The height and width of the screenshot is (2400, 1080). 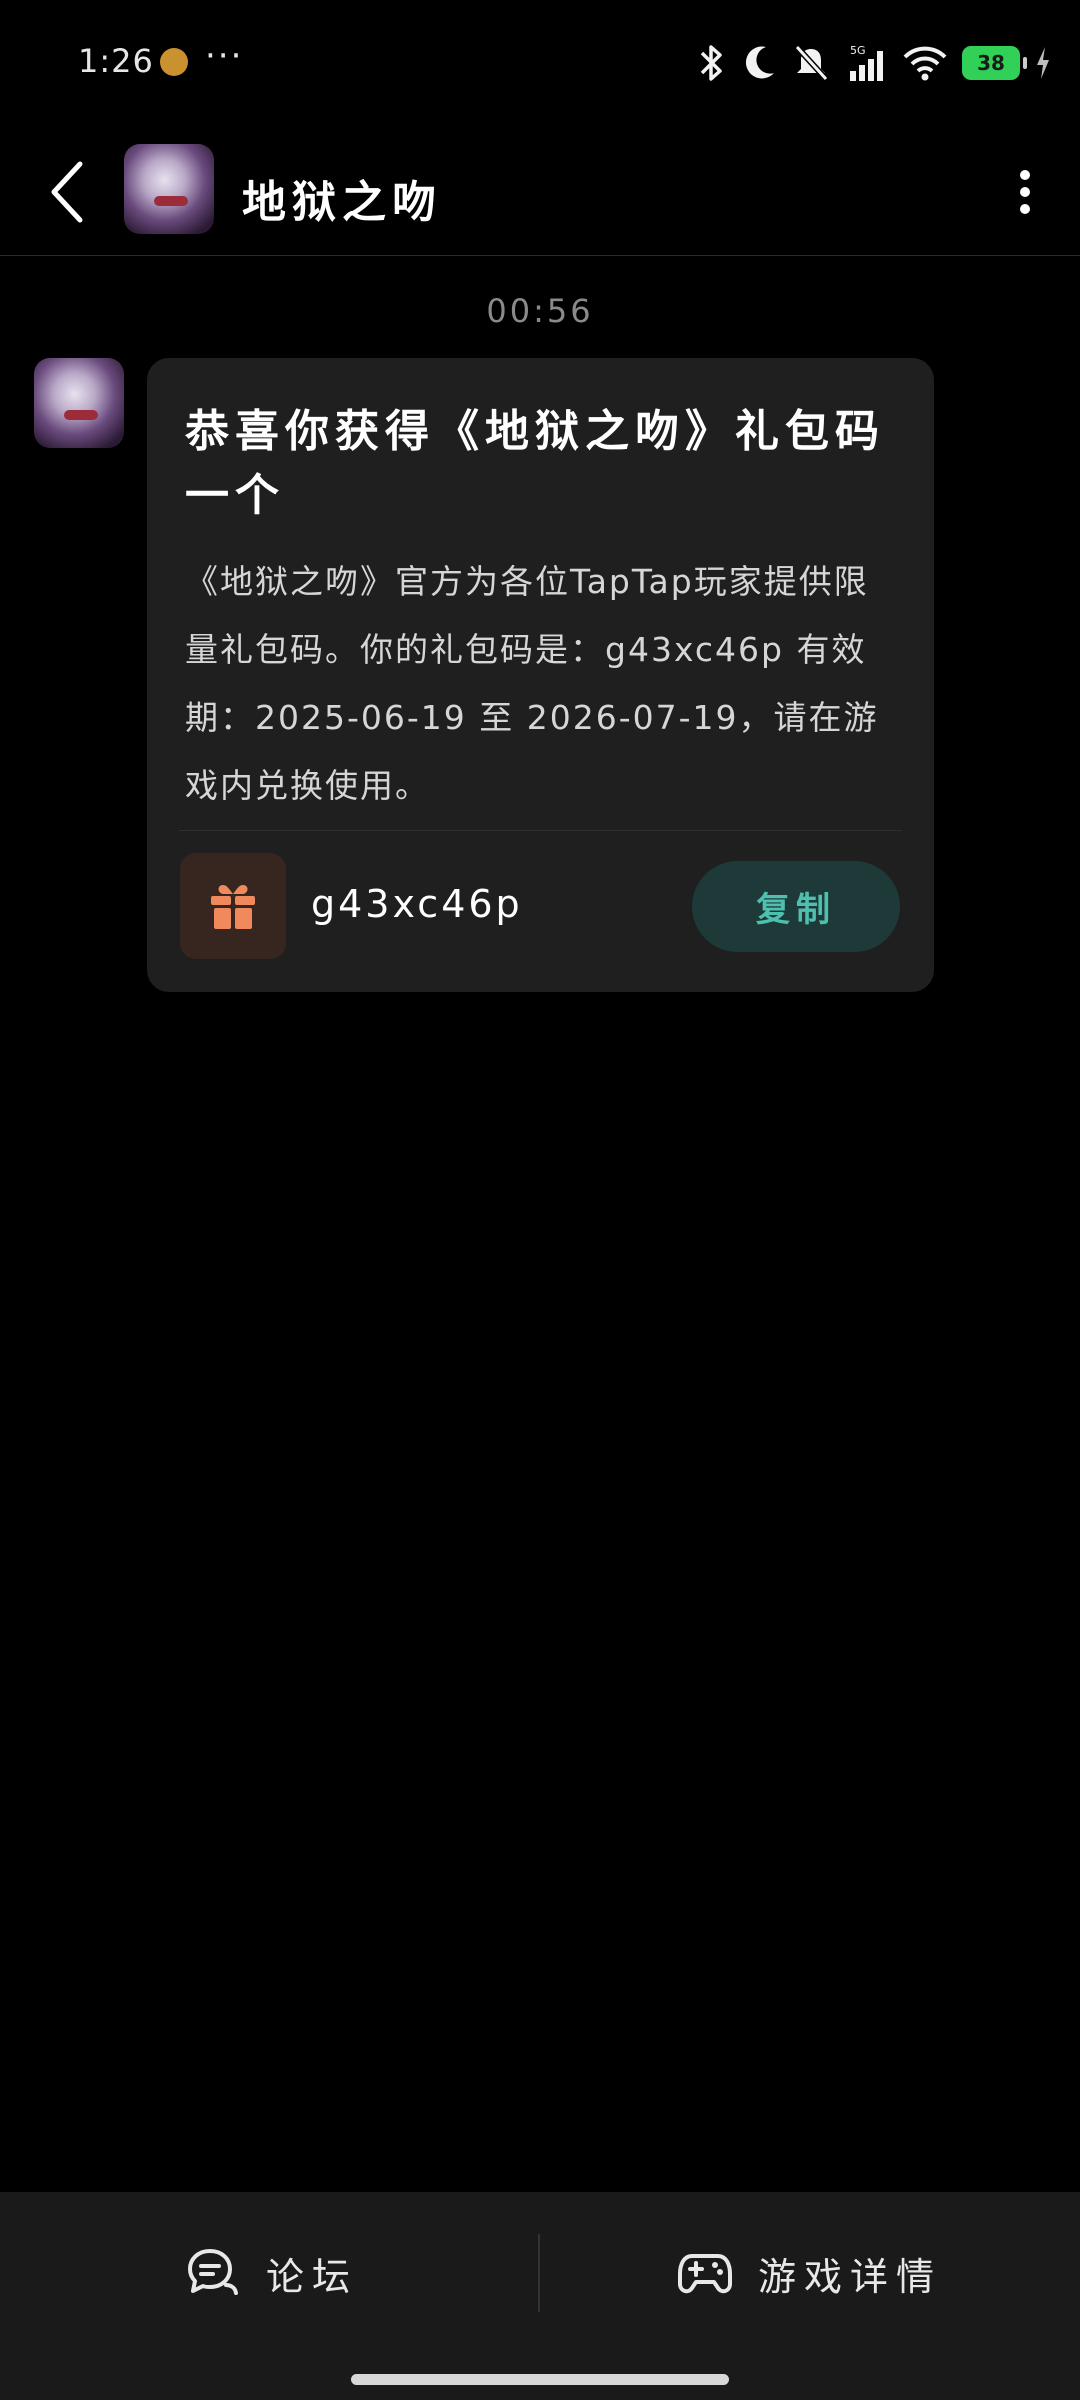 What do you see at coordinates (535, 463) in the screenshot?
I see `message-title: 恭喜你获得《地狱之吻》礼包码一个` at bounding box center [535, 463].